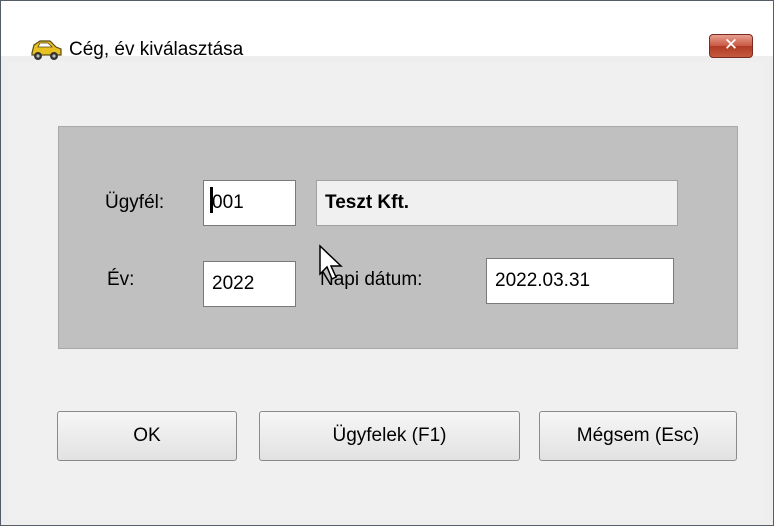 This screenshot has width=779, height=530. What do you see at coordinates (121, 279) in the screenshot?
I see `year-label: Év:` at bounding box center [121, 279].